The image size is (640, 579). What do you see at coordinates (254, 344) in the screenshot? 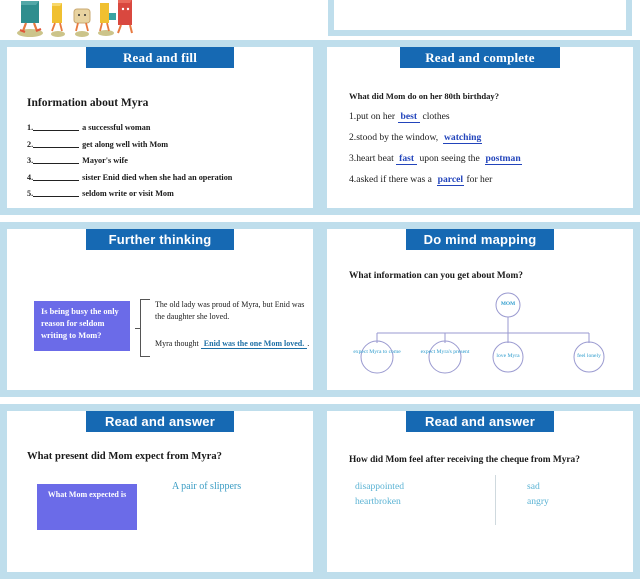
I see `answer-blank: Enid was the one Mom loved.` at bounding box center [254, 344].